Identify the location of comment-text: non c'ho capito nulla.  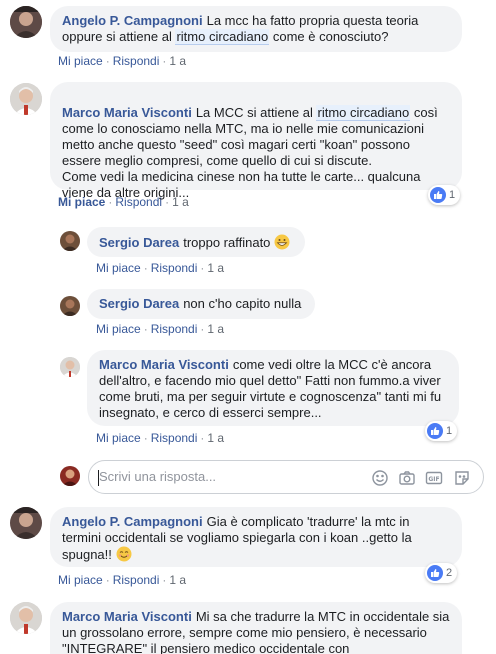
(242, 303).